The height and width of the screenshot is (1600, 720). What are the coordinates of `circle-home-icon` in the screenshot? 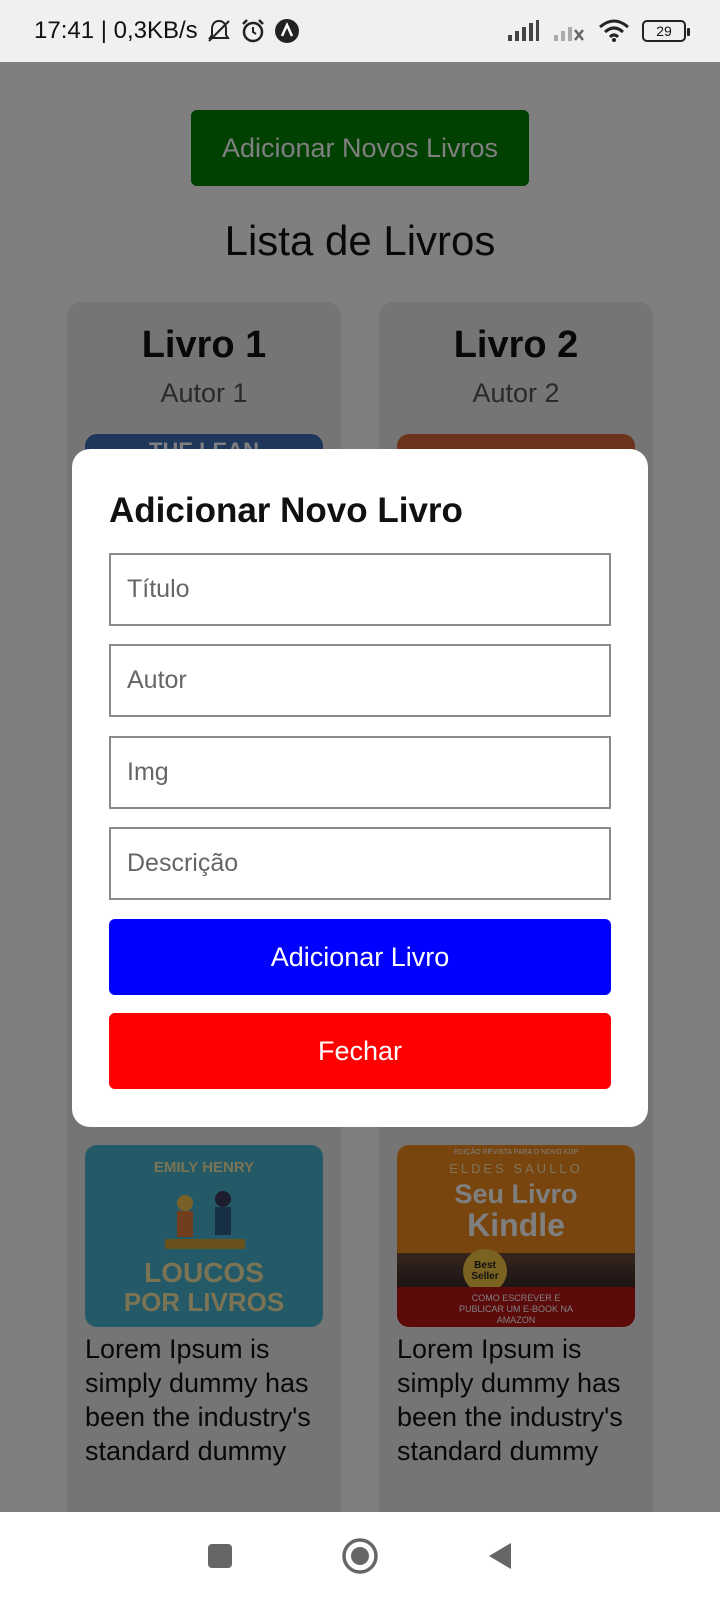 It's located at (360, 1556).